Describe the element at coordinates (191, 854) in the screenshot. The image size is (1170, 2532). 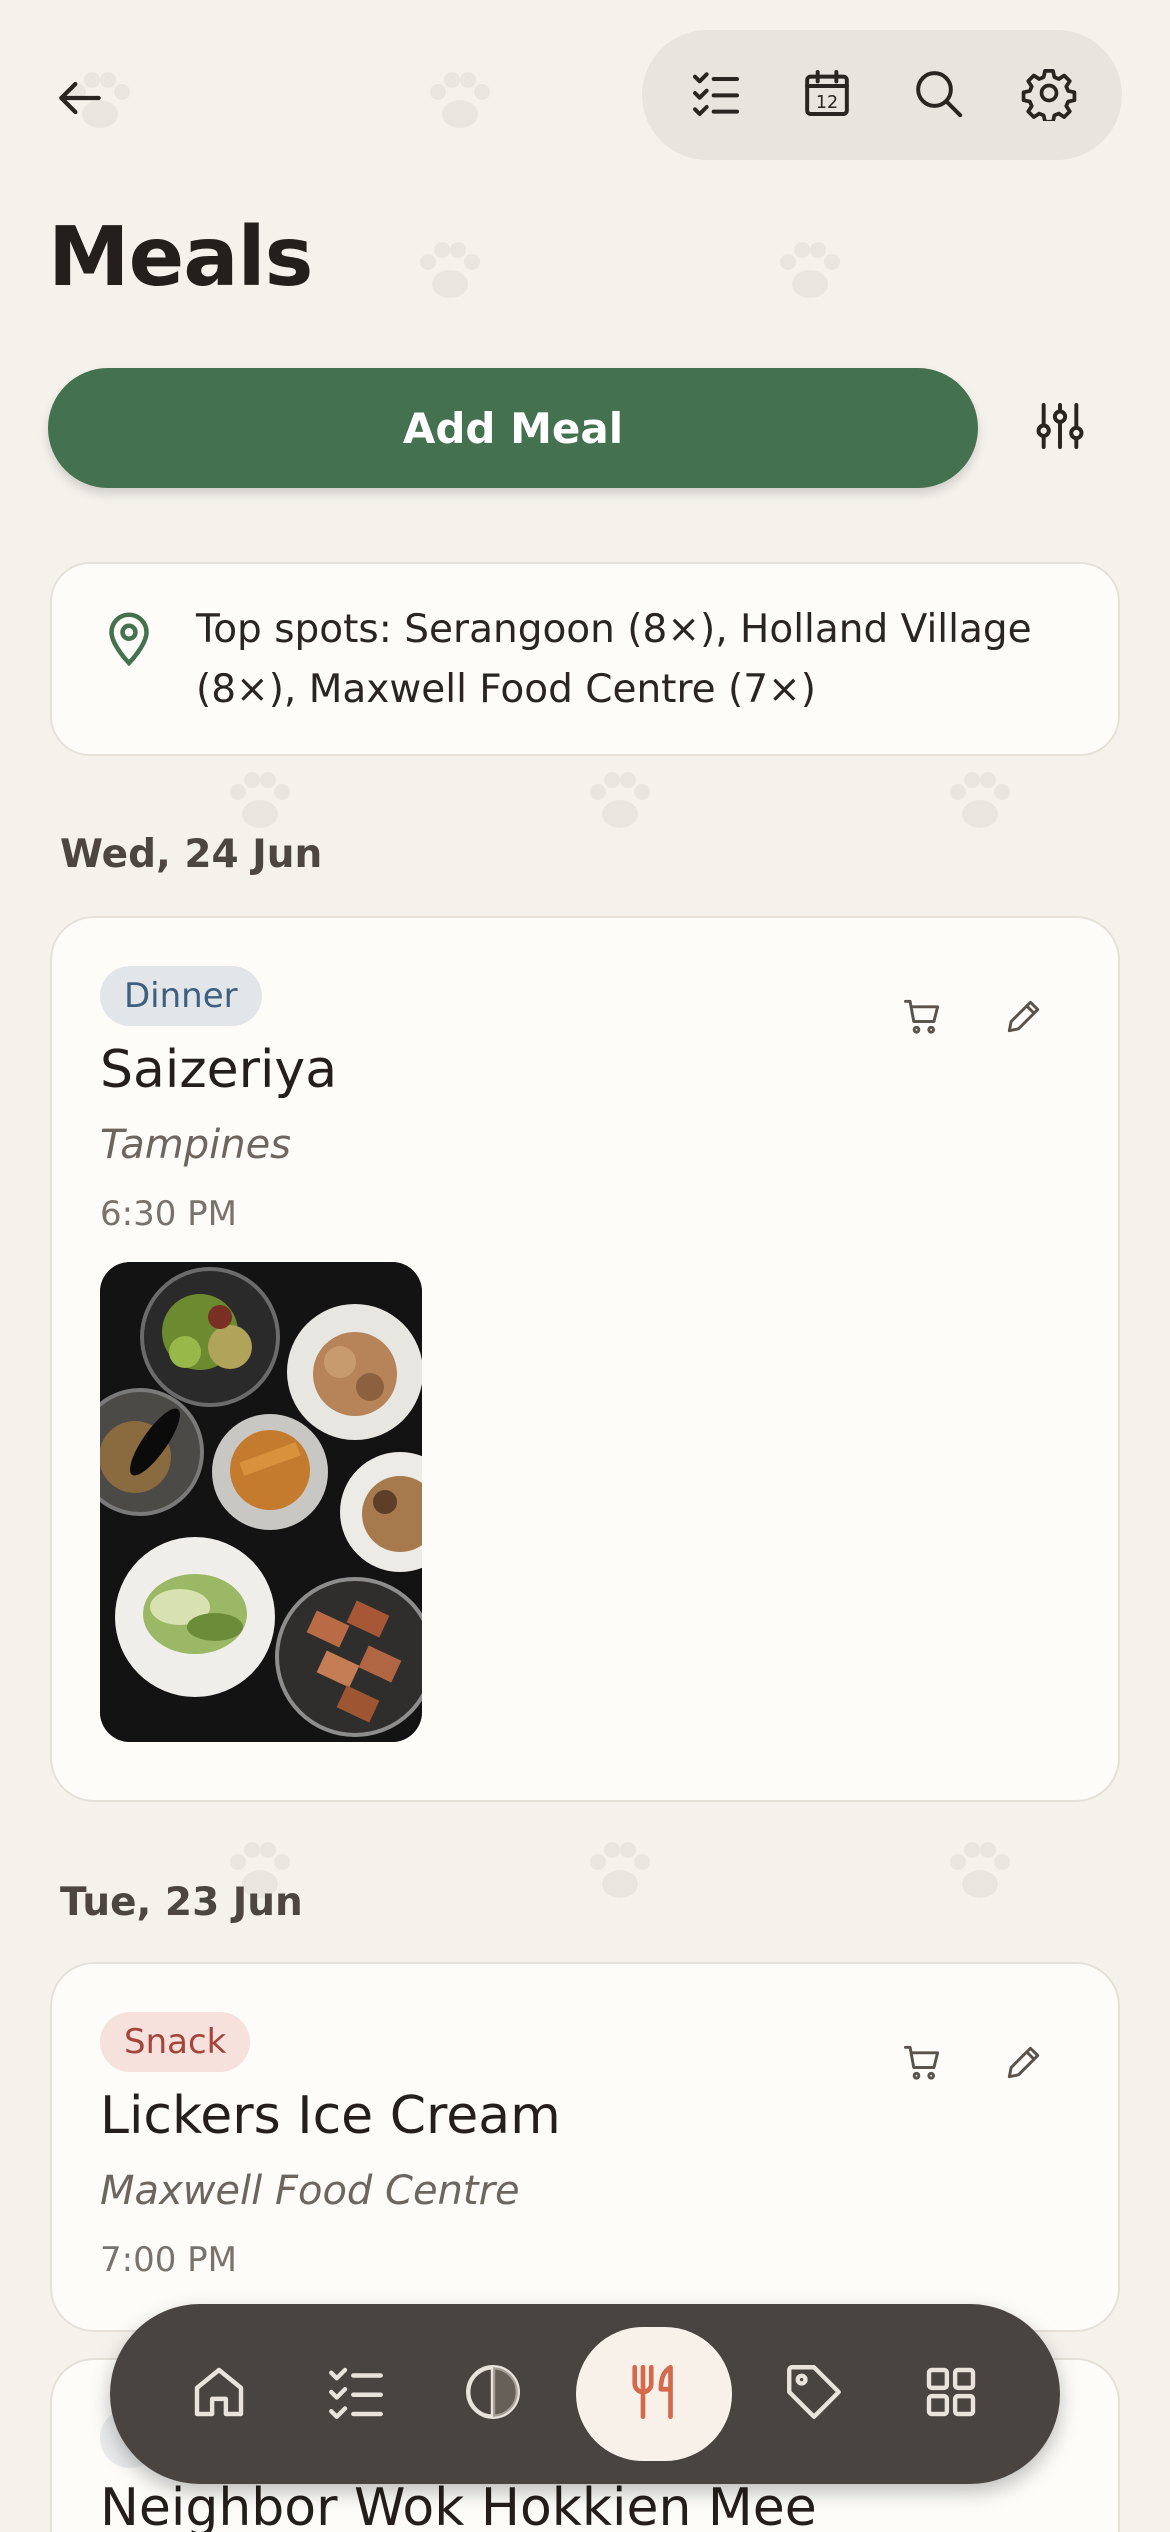
I see `date-header: Wed, 24 Jun` at that location.